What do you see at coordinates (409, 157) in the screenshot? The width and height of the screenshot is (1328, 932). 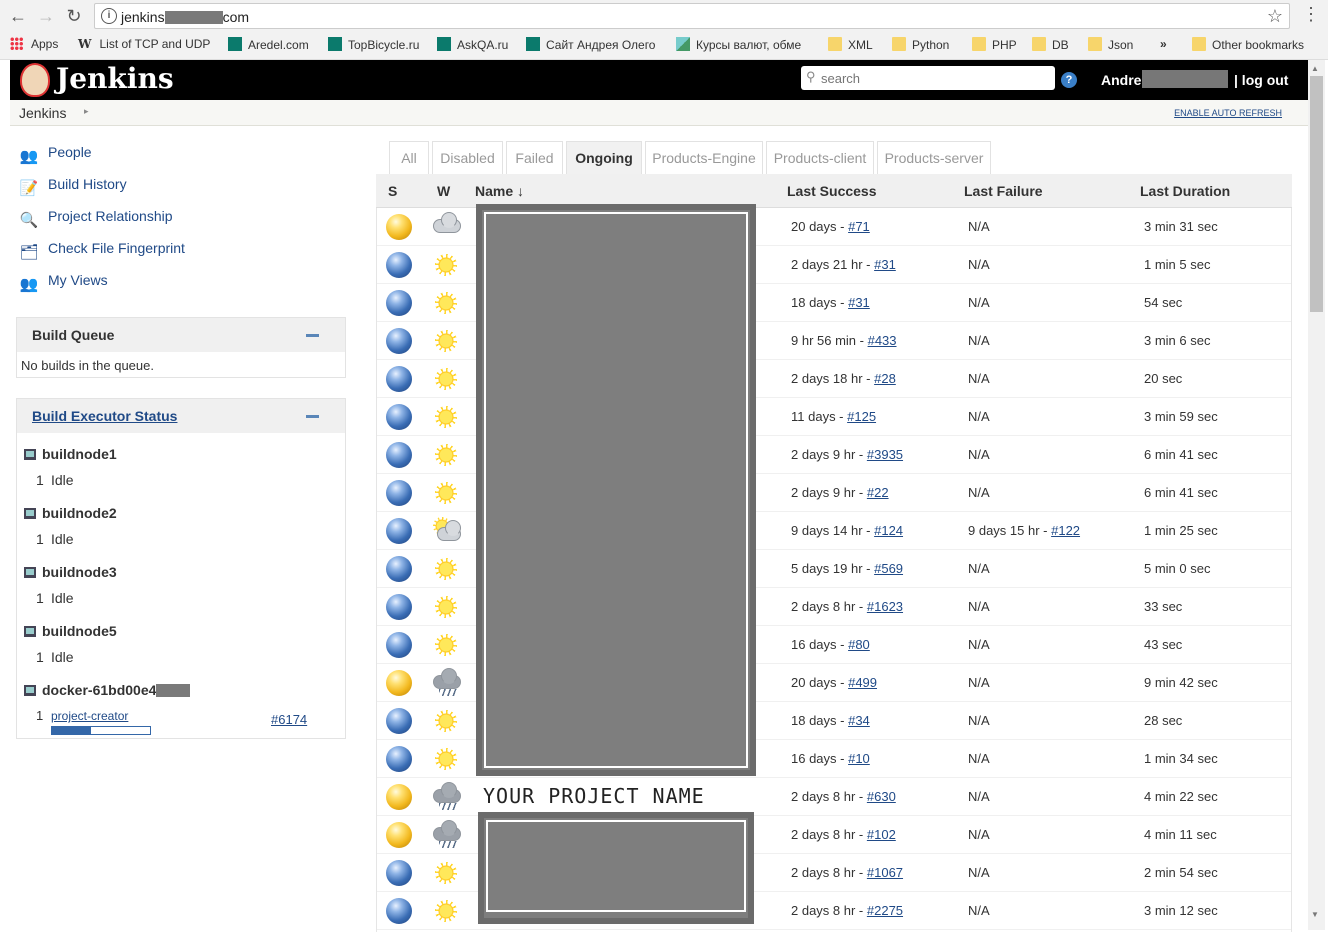 I see `tab-all: All` at bounding box center [409, 157].